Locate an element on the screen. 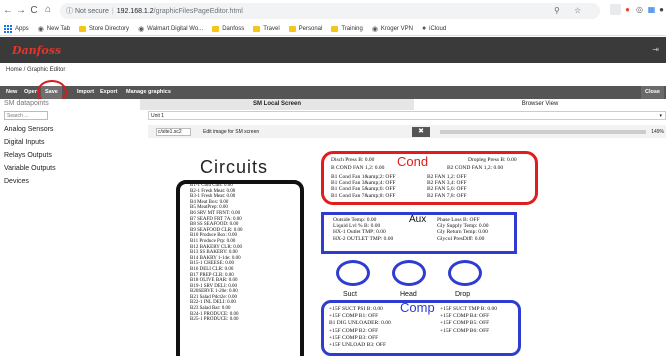 This screenshot has height=356, width=666. unit-select: Unit 1 ▾ is located at coordinates (407, 115).